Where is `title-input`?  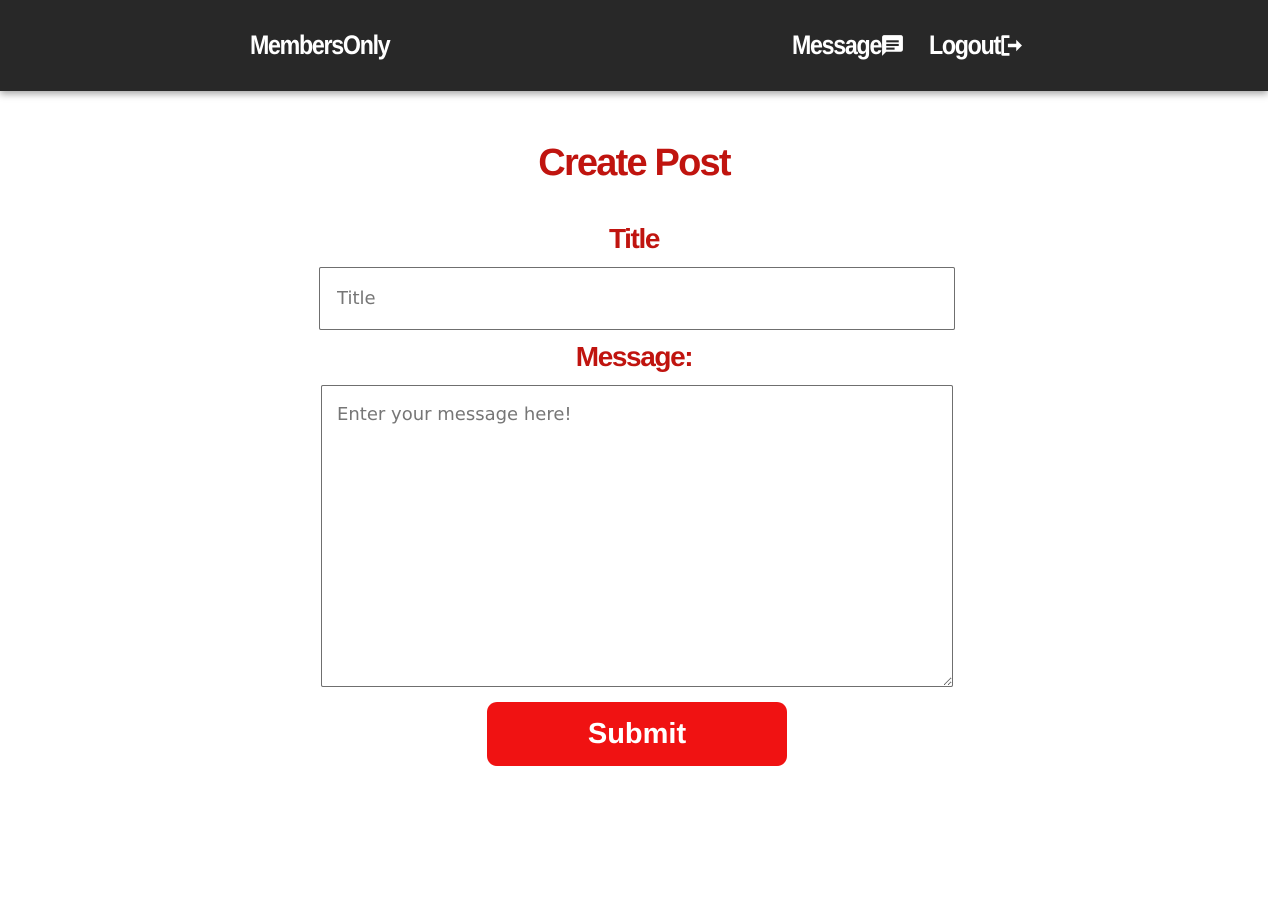
title-input is located at coordinates (637, 298).